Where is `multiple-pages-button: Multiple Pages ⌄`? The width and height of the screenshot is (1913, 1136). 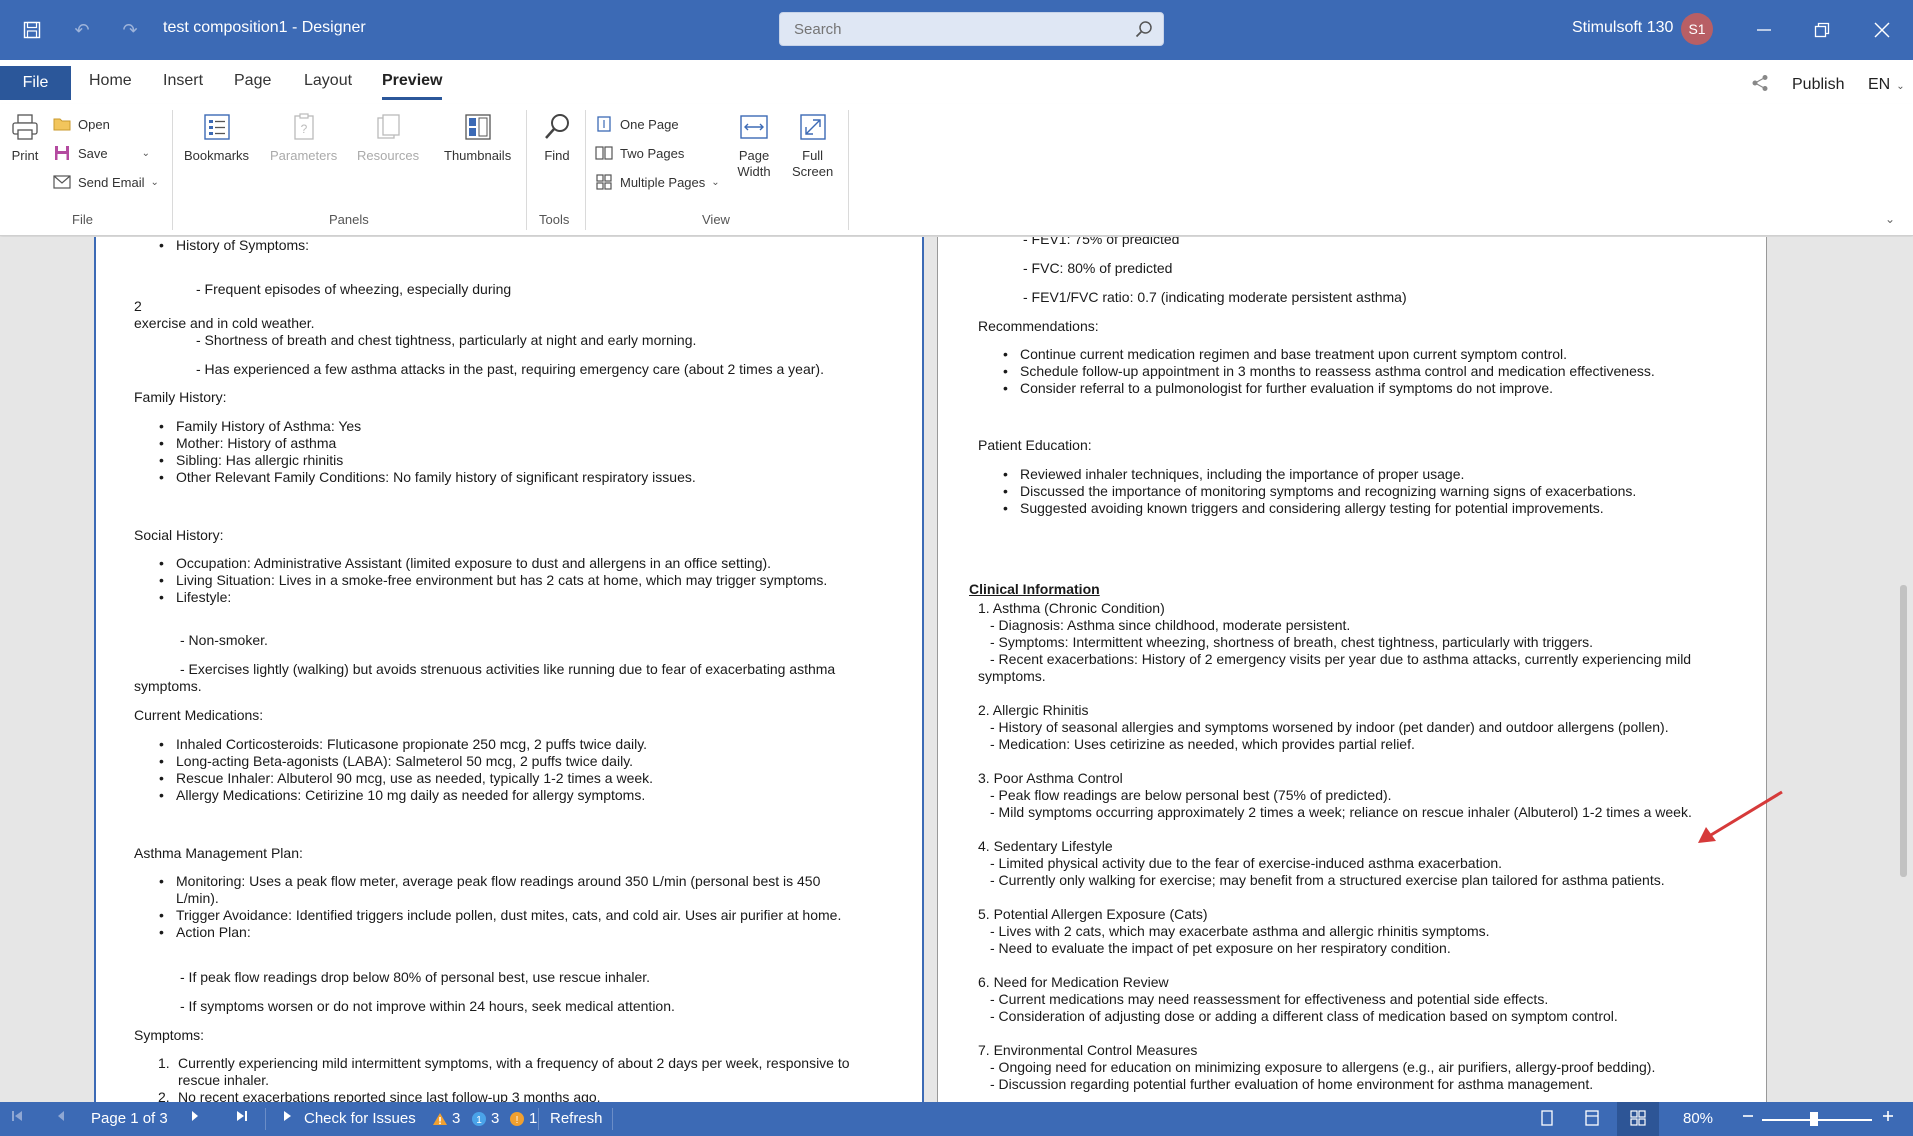
multiple-pages-button: Multiple Pages ⌄ is located at coordinates (657, 182).